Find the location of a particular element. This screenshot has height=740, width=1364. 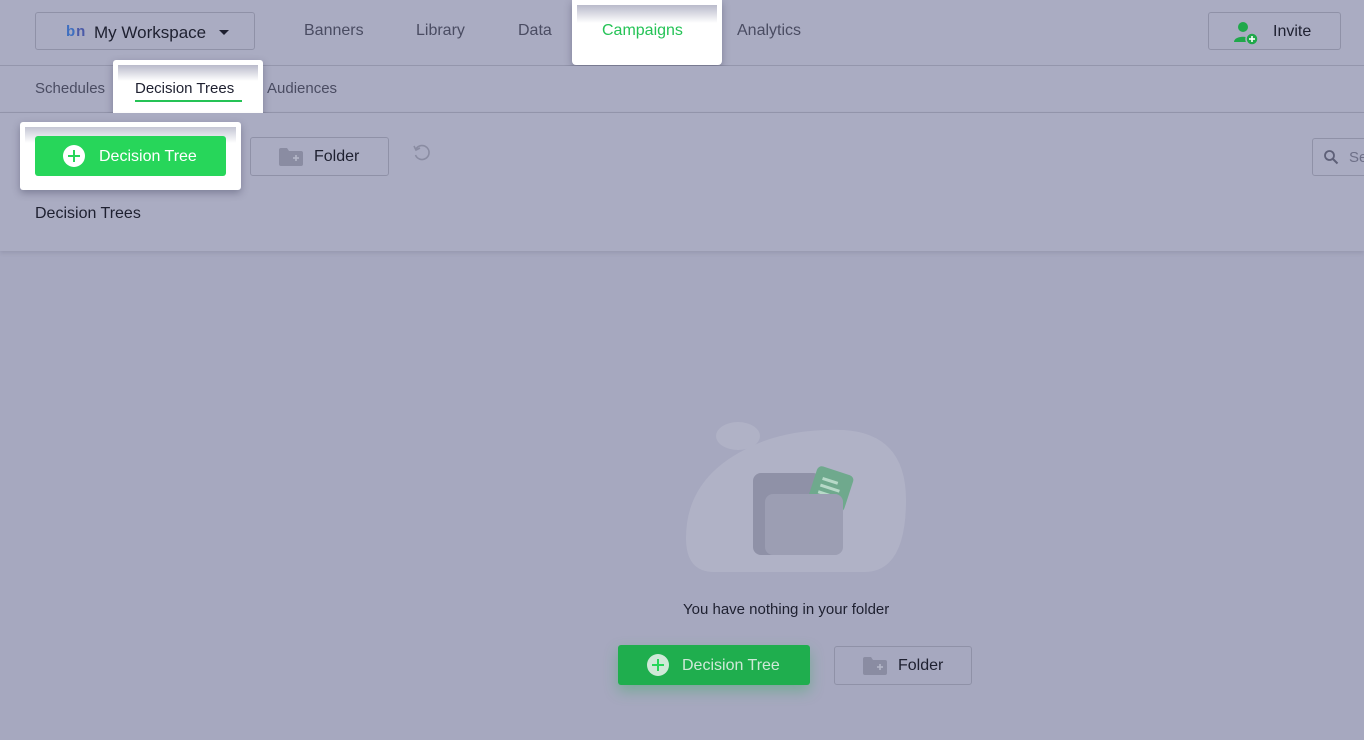

add-folder-label: Folder is located at coordinates (337, 156).